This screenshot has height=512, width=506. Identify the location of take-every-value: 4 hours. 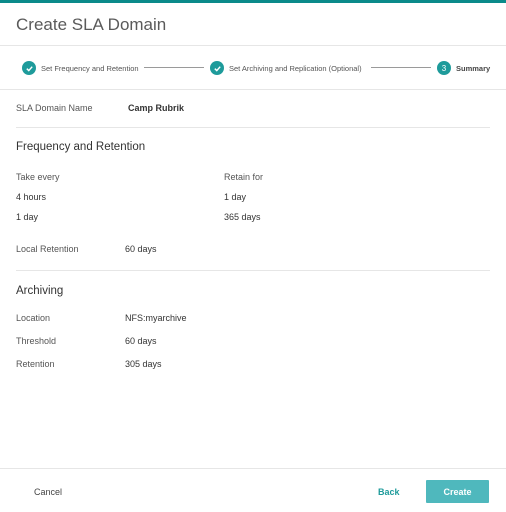
(31, 197).